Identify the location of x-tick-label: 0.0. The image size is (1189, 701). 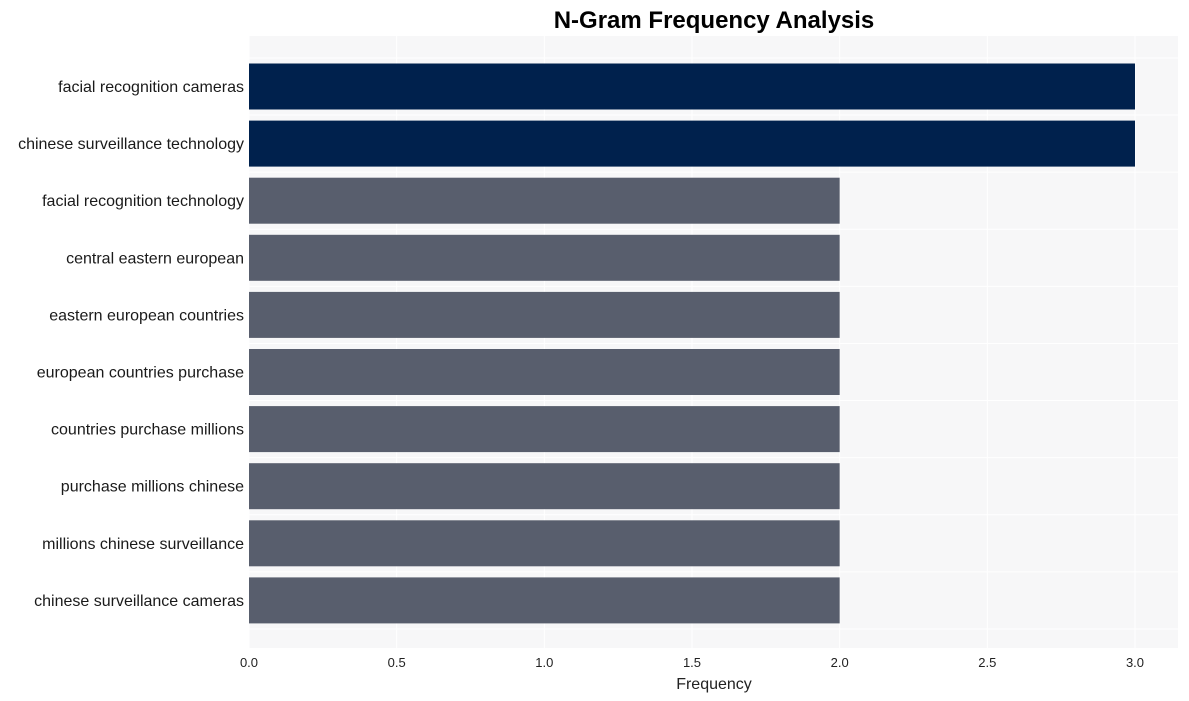
(249, 662).